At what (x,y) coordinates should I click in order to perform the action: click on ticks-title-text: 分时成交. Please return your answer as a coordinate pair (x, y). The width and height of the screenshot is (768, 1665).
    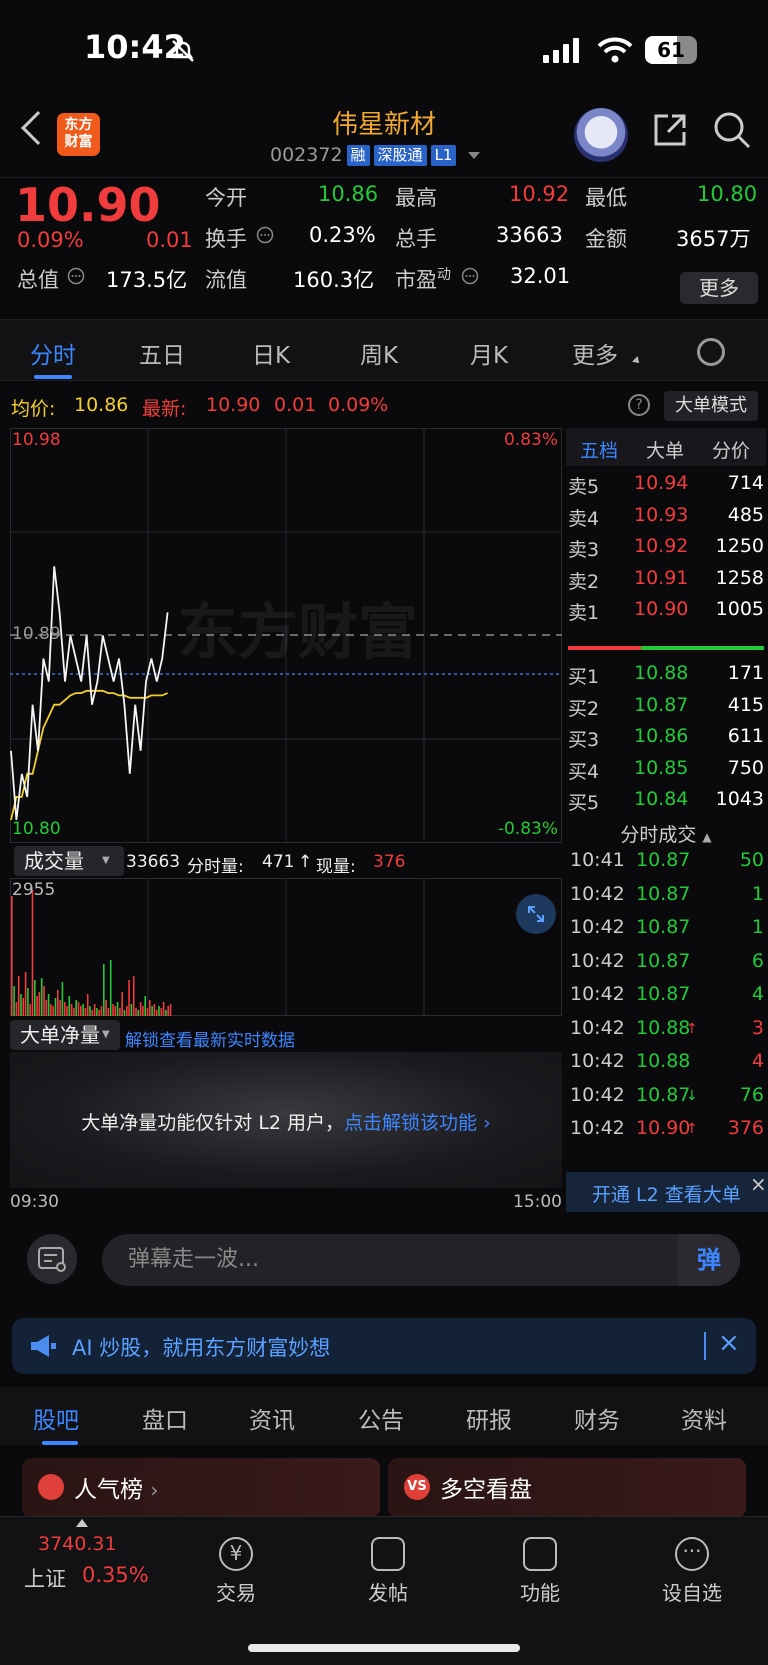
    Looking at the image, I should click on (658, 835).